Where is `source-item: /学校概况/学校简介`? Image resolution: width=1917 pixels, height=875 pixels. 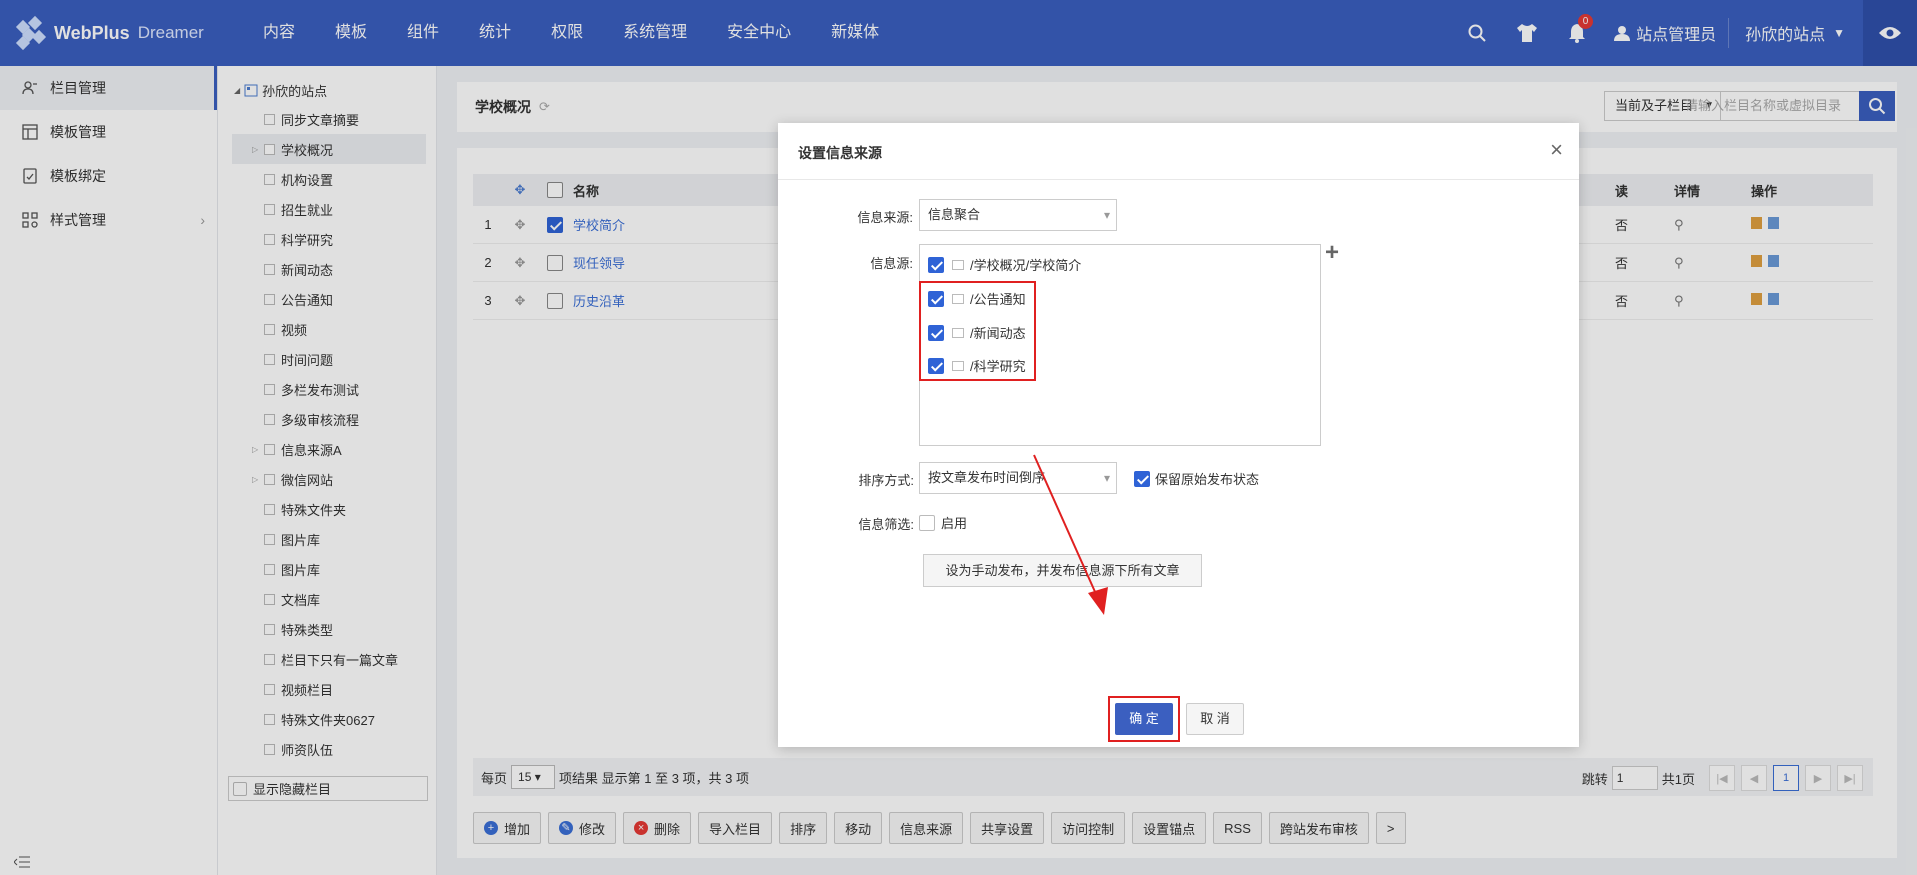
source-item: /学校概况/学校简介 is located at coordinates (1004, 264).